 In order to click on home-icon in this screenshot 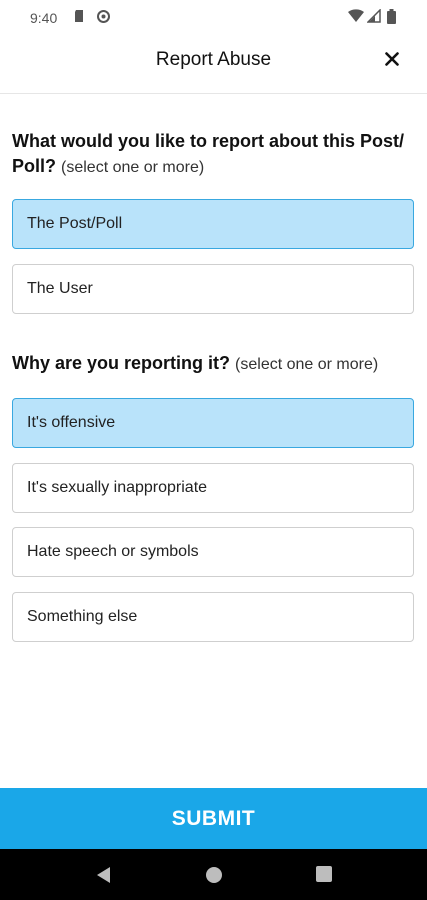, I will do `click(214, 875)`.